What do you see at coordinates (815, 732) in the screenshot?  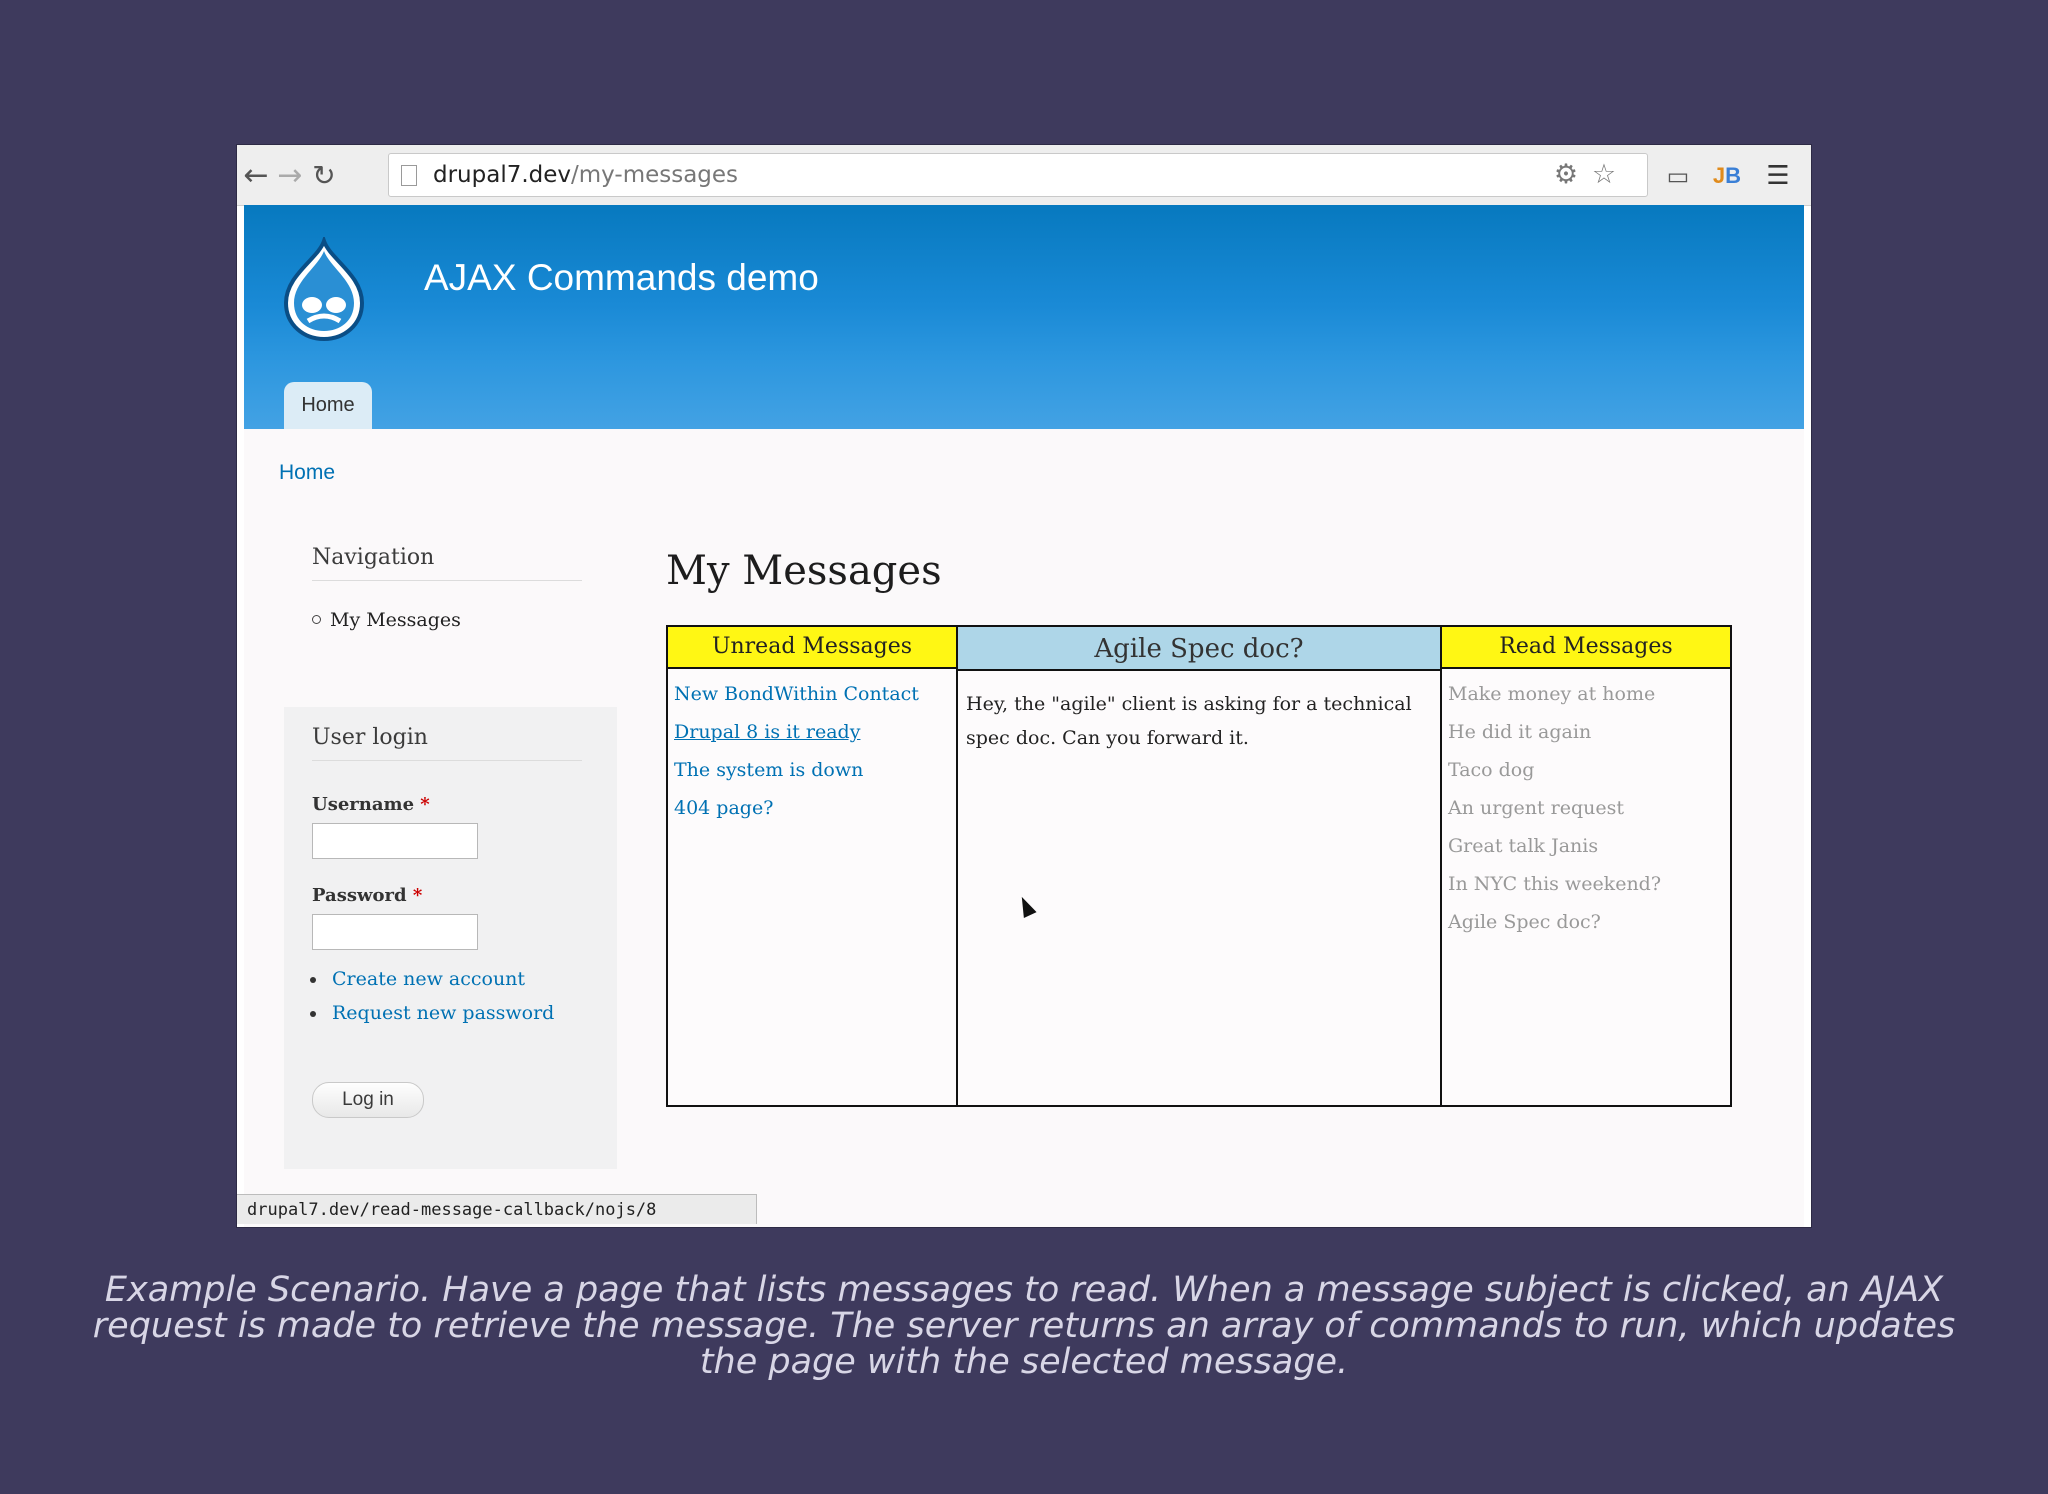 I see `unread-message-link: Drupal 8 is it ready` at bounding box center [815, 732].